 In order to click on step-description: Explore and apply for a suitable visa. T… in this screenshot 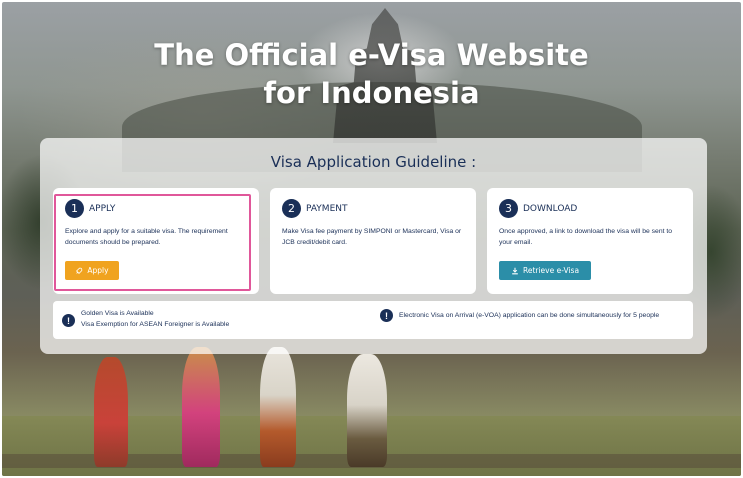, I will do `click(146, 237)`.